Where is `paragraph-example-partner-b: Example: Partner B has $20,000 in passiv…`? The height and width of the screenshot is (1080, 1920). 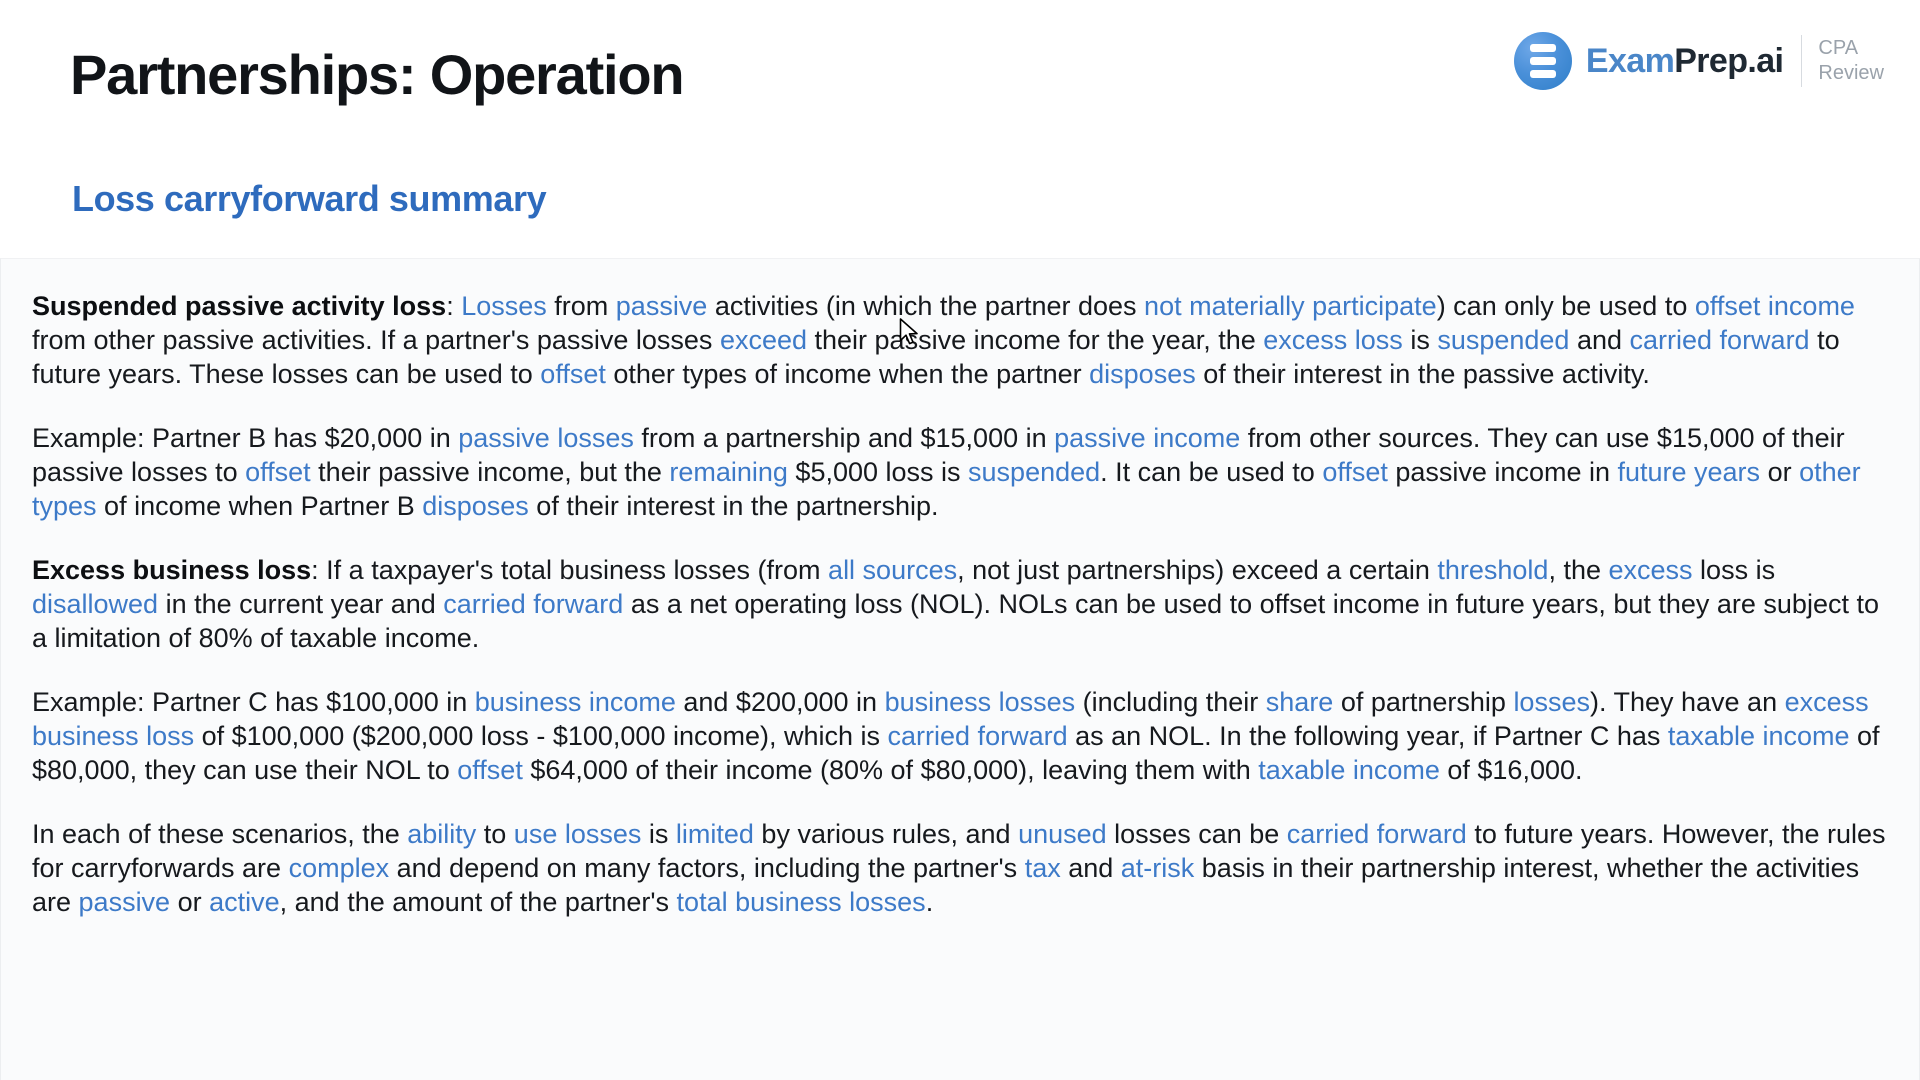
paragraph-example-partner-b: Example: Partner B has $20,000 in passiv… is located at coordinates (963, 472).